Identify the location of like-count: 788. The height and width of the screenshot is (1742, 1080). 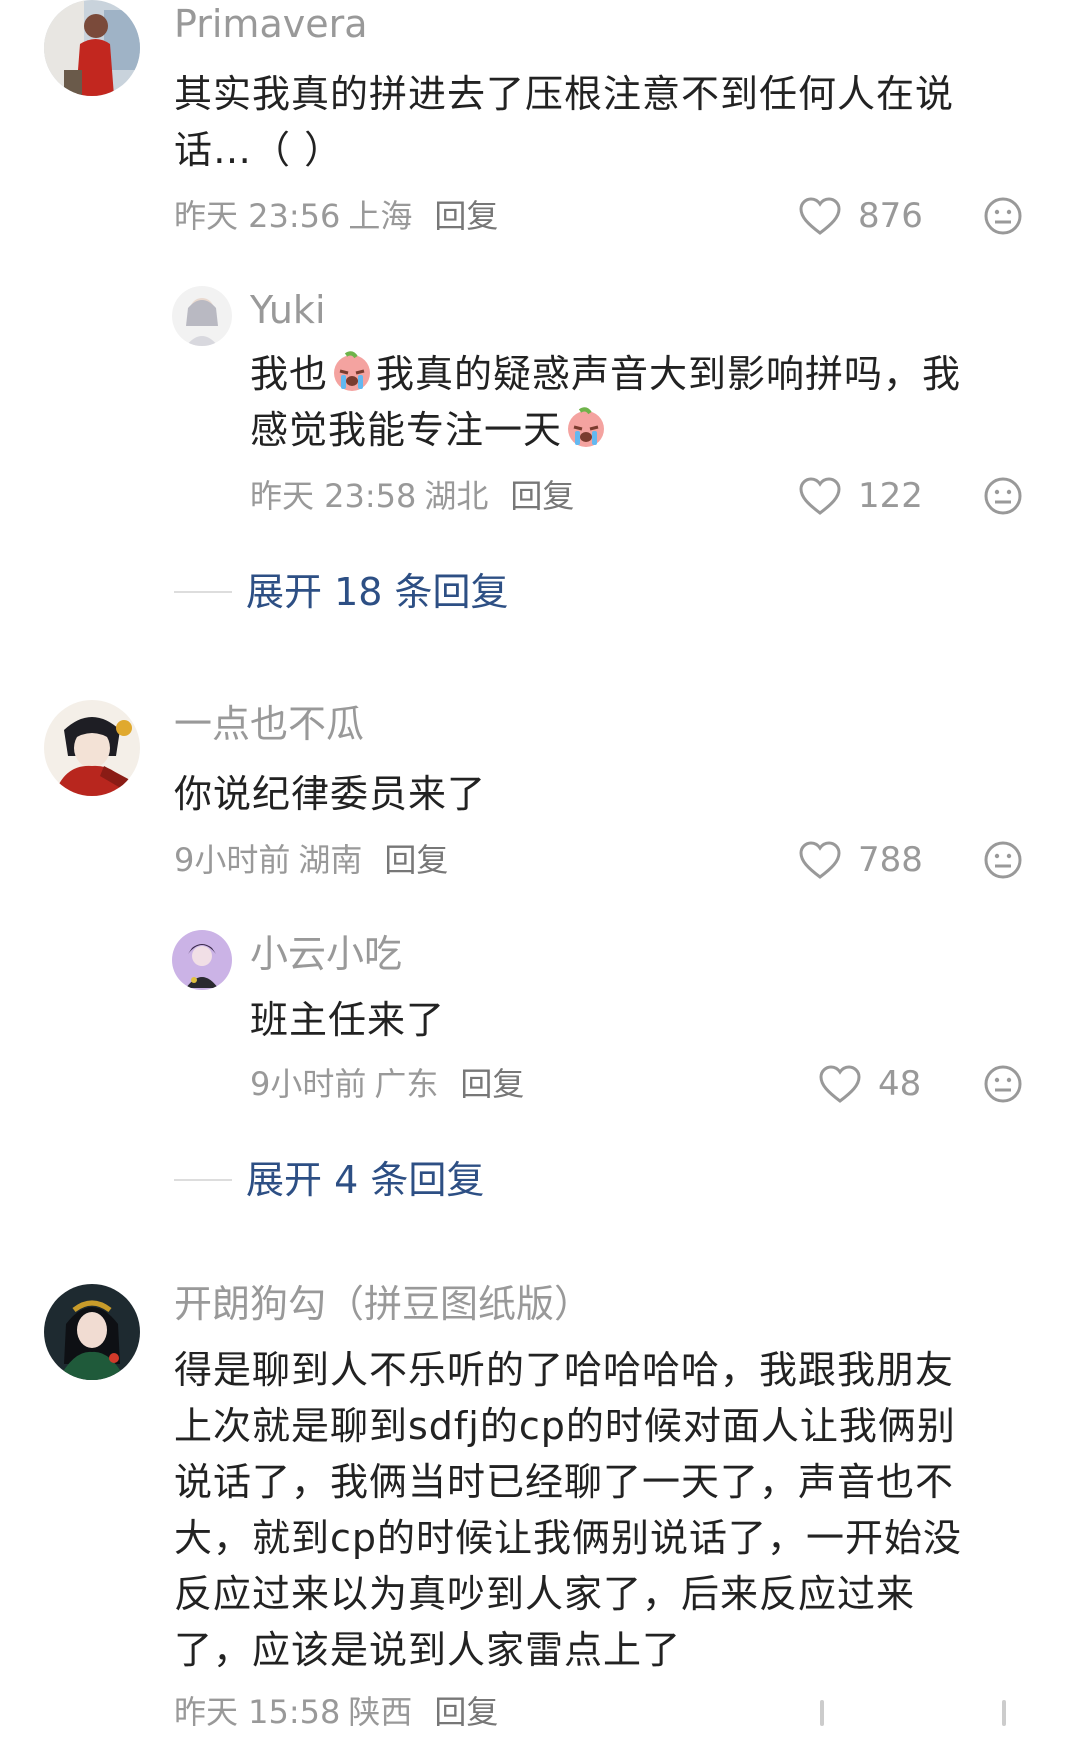
(890, 860).